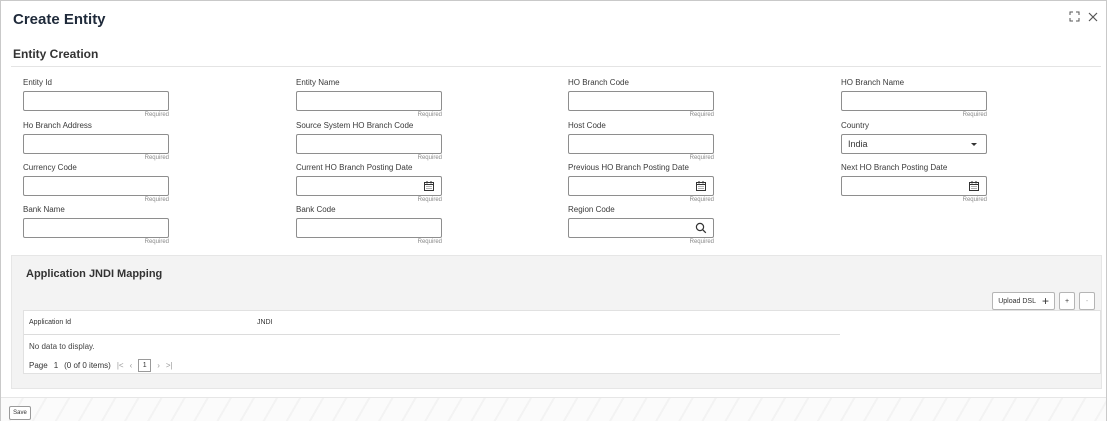 Image resolution: width=1107 pixels, height=421 pixels. I want to click on panel-title: Application JNDI Mapping, so click(94, 274).